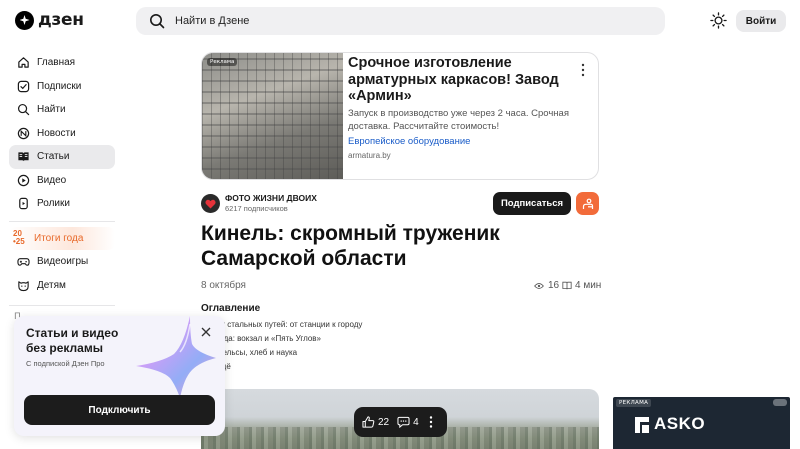  Describe the element at coordinates (223, 285) in the screenshot. I see `article-date: 8 октября` at that location.